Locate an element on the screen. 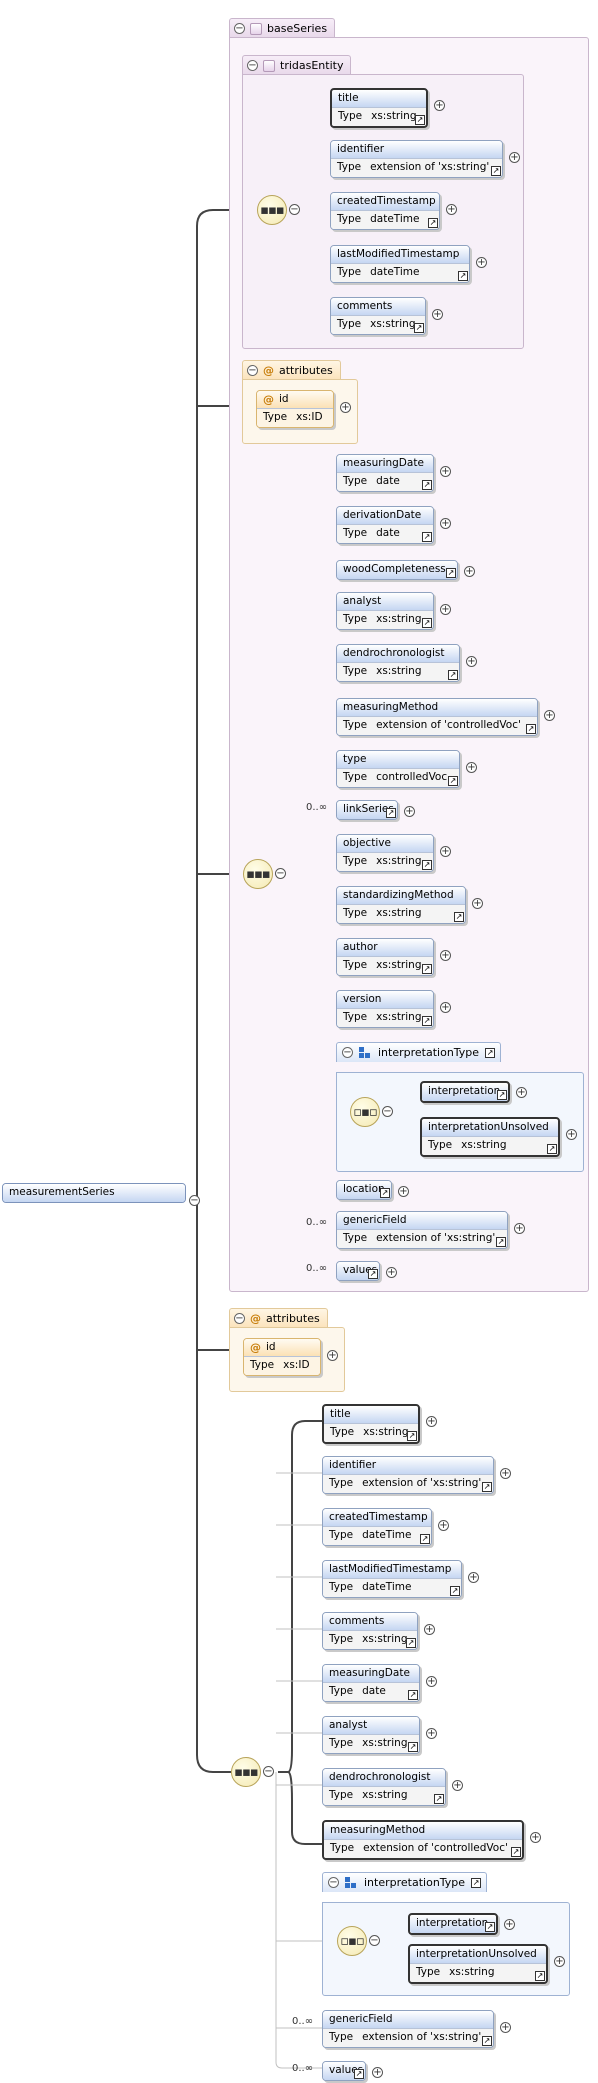  attribute-node: @ id Type xs:ID is located at coordinates (295, 409).